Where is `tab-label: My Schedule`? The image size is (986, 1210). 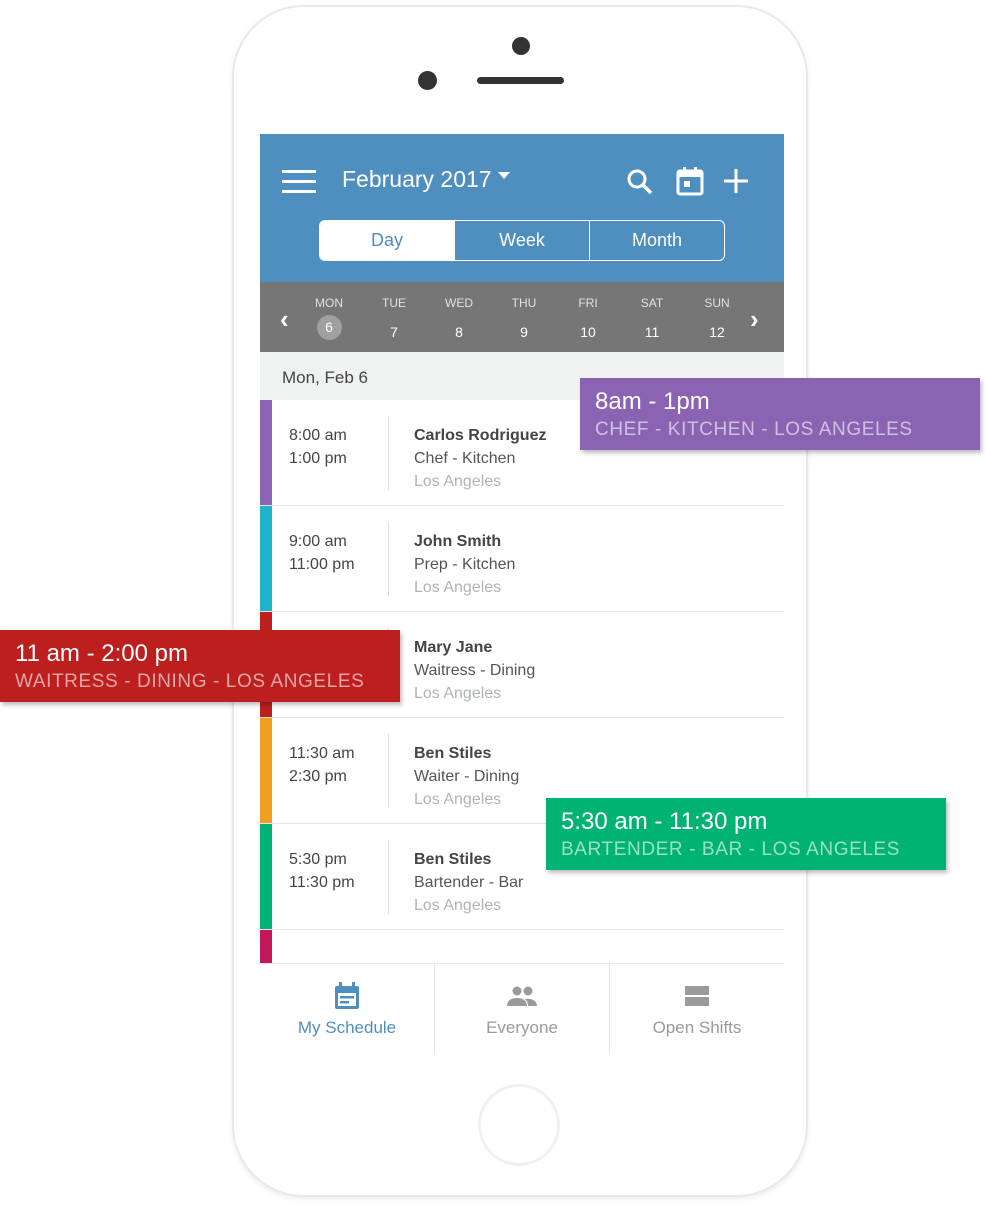 tab-label: My Schedule is located at coordinates (347, 1027).